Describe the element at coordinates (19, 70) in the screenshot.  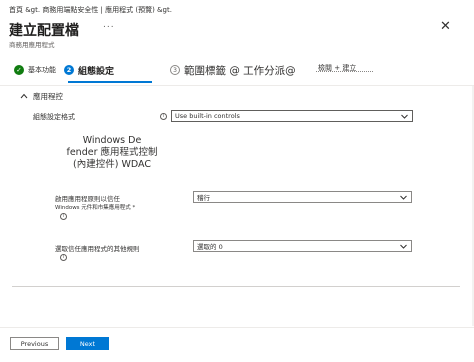
I see `checkmark-icon: ✓` at that location.